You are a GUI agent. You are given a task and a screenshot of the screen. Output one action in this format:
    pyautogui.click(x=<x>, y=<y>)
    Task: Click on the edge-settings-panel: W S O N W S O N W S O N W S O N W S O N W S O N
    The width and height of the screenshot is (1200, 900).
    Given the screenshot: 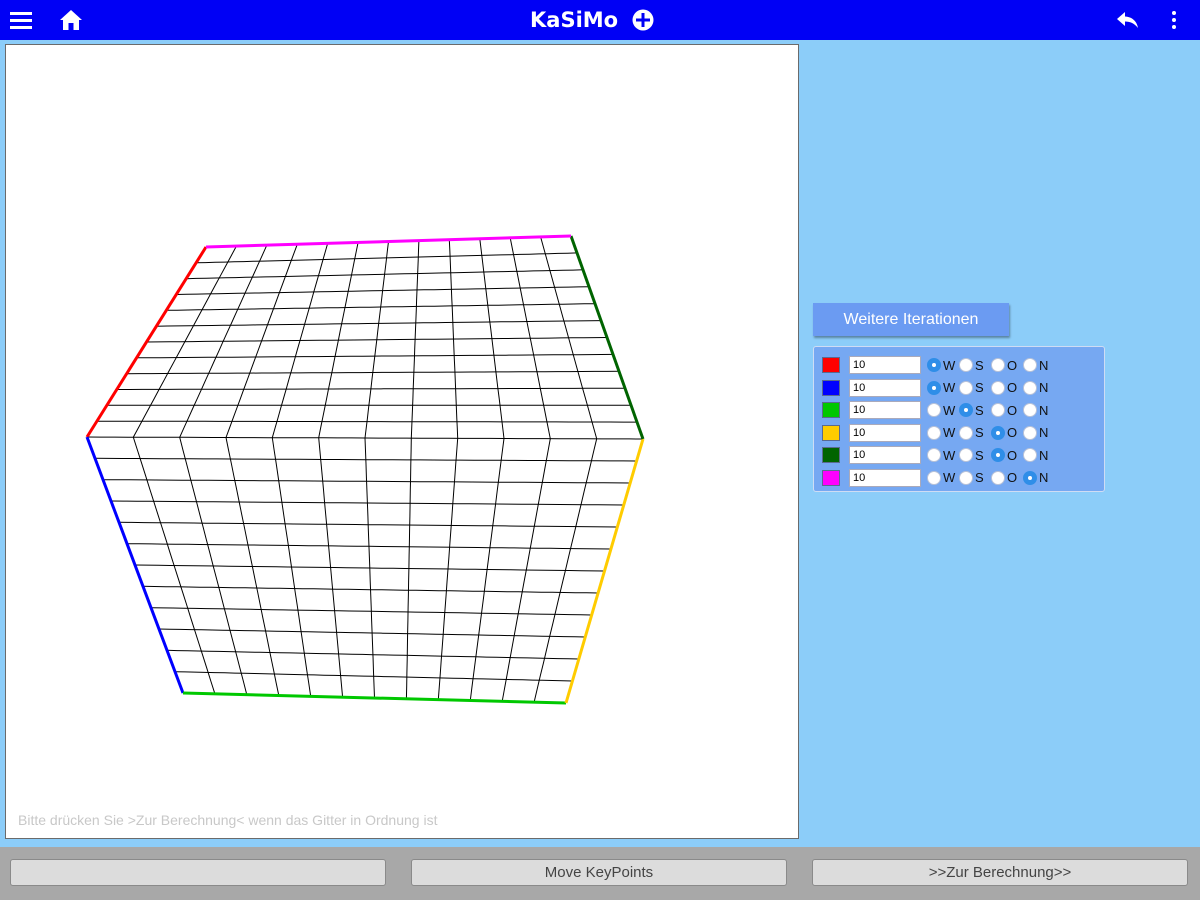 What is the action you would take?
    pyautogui.click(x=959, y=419)
    